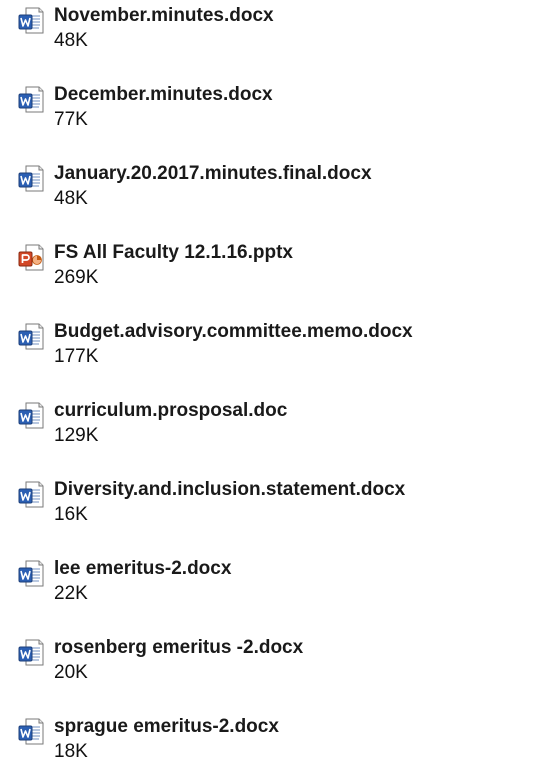 This screenshot has width=551, height=776. What do you see at coordinates (31, 258) in the screenshot?
I see `powerpoint-icon` at bounding box center [31, 258].